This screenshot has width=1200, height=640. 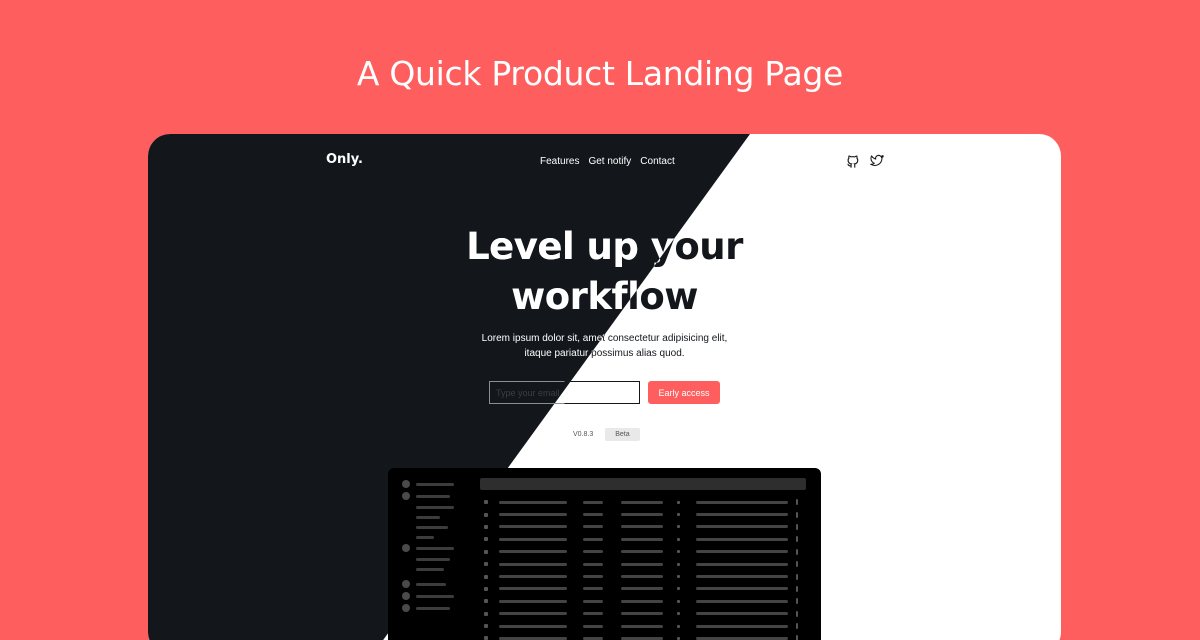 I want to click on top-nav: Only. Features Get notify Contact, so click(x=604, y=162).